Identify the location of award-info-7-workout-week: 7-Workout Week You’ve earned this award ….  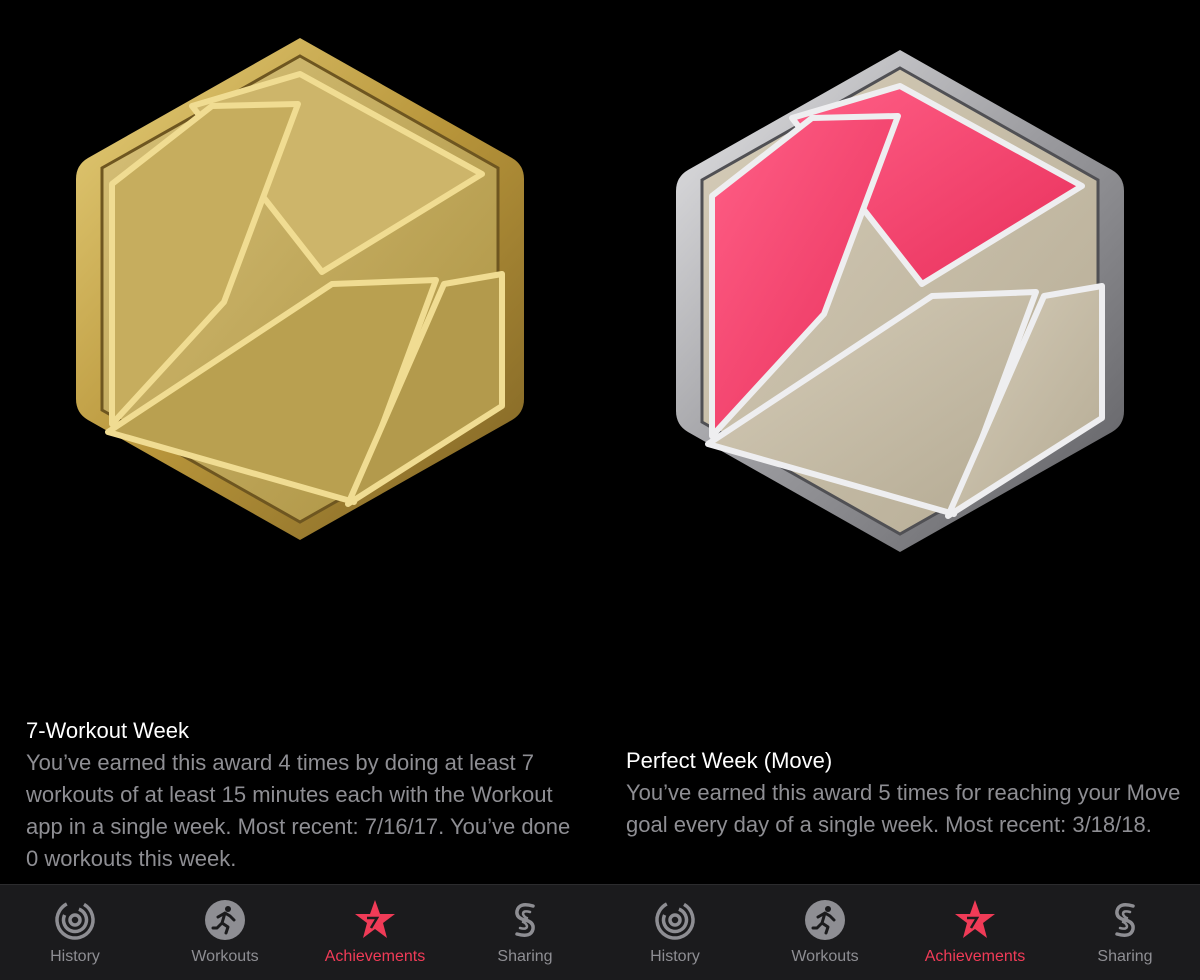
(306, 795).